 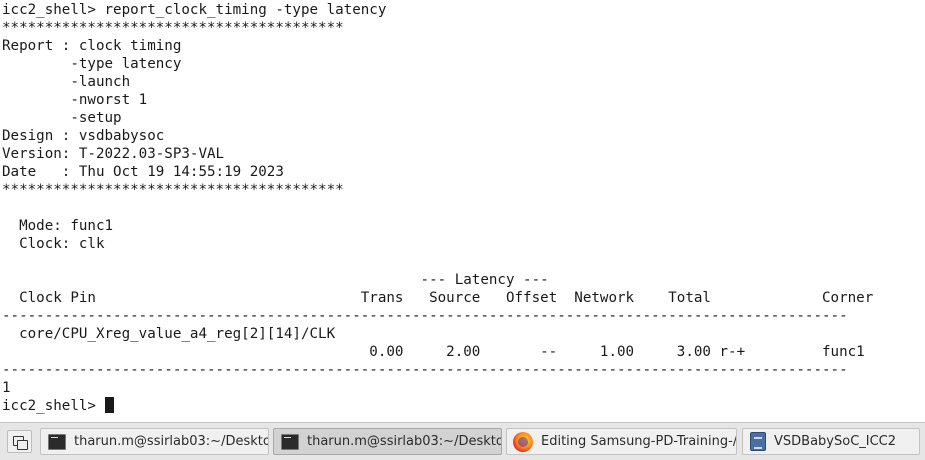 What do you see at coordinates (58, 226) in the screenshot?
I see `terminal-line: Mode: func1` at bounding box center [58, 226].